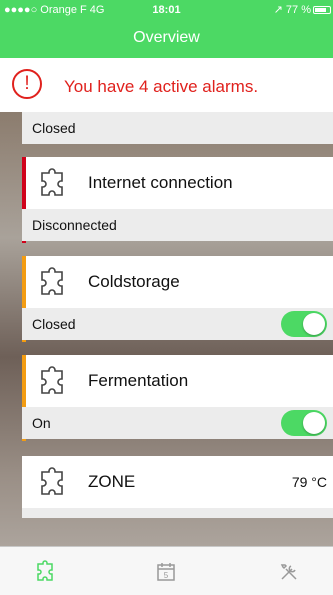 The image size is (333, 595). I want to click on device-card: ZONE 79 °C, so click(166, 487).